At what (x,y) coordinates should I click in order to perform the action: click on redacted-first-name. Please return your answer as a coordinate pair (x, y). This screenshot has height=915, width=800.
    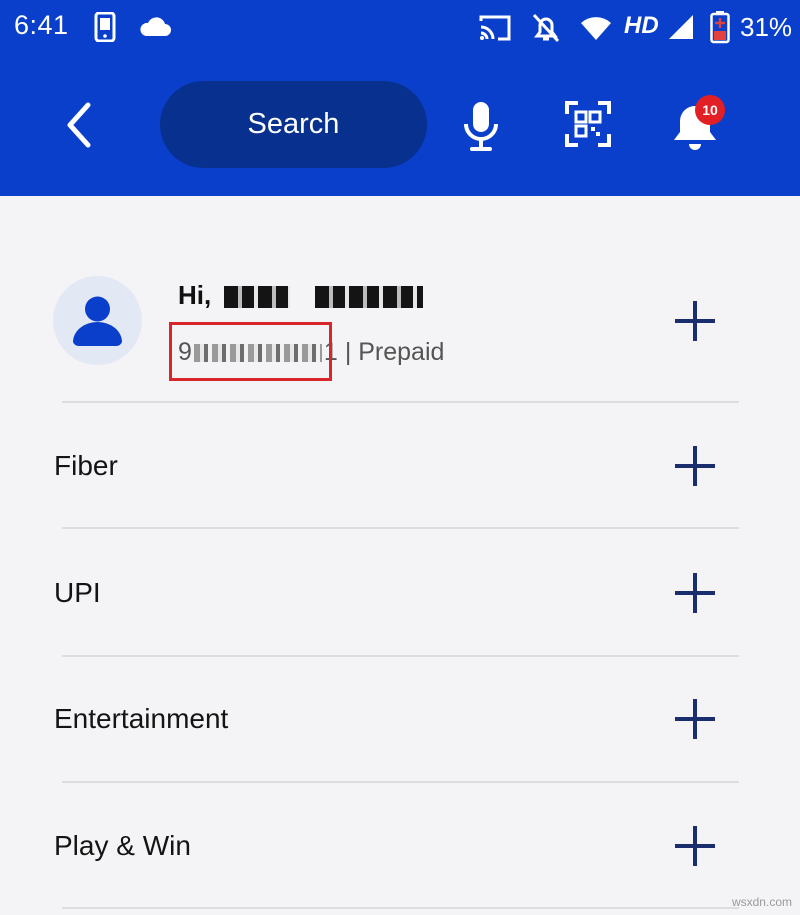
    Looking at the image, I should click on (257, 297).